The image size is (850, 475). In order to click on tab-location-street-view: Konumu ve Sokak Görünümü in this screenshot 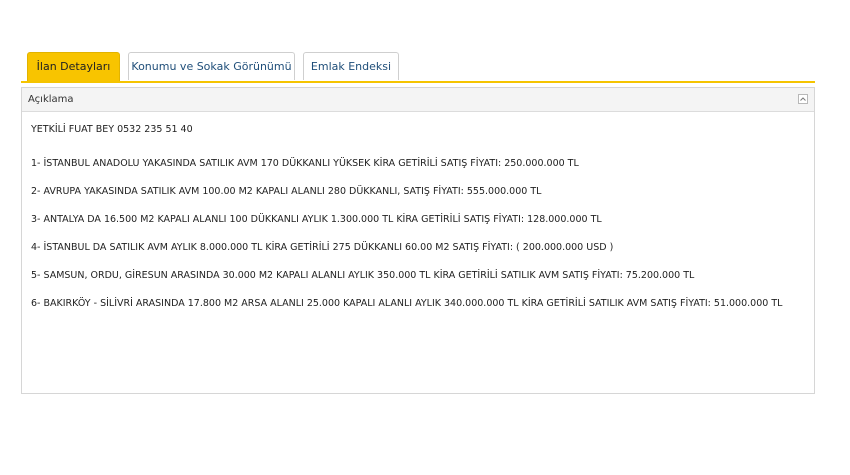, I will do `click(211, 66)`.